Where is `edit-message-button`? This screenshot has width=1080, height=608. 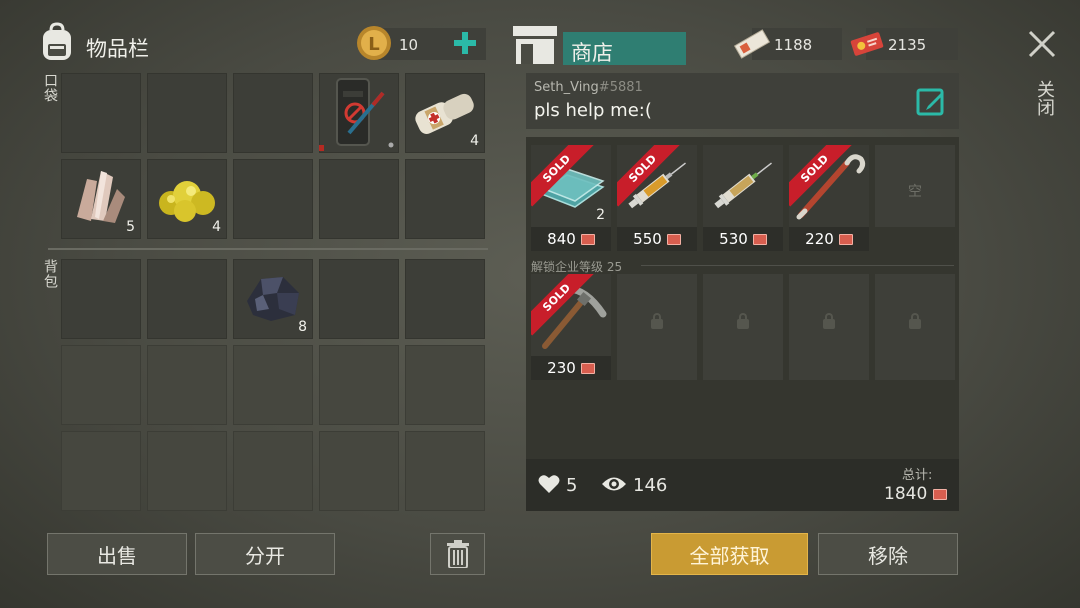 edit-message-button is located at coordinates (931, 101).